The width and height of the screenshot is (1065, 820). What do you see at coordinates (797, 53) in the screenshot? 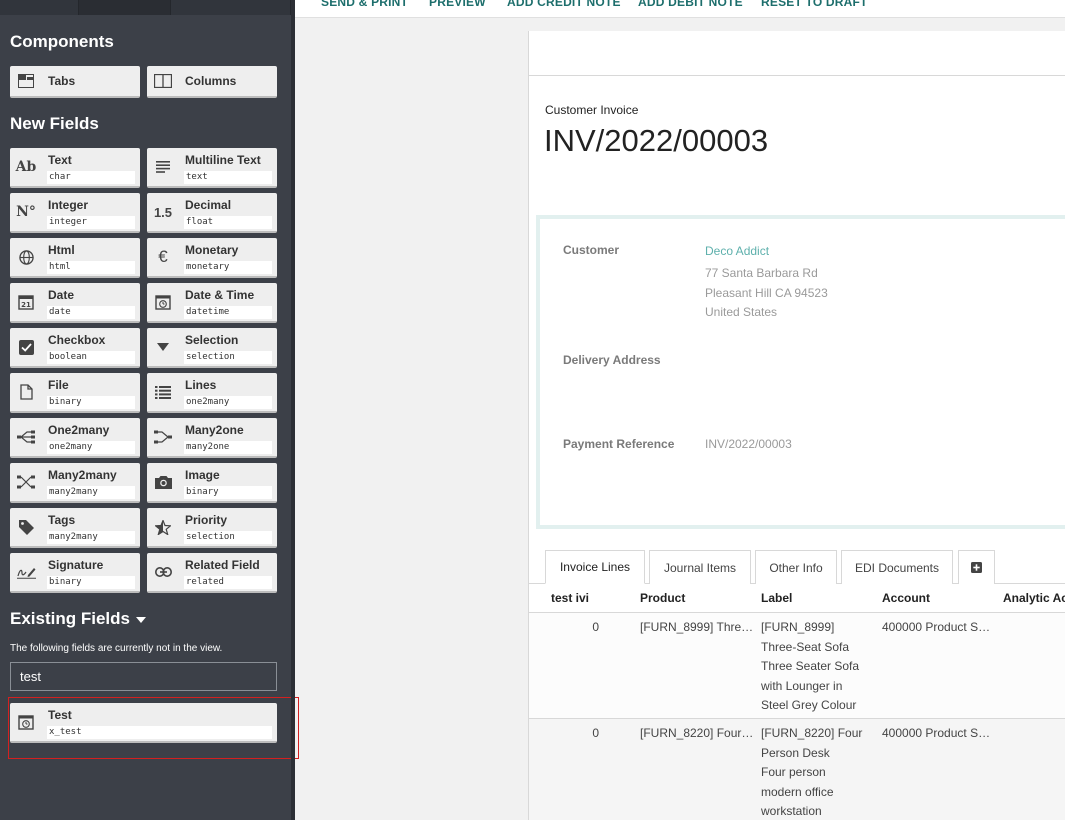
I see `status-bar` at bounding box center [797, 53].